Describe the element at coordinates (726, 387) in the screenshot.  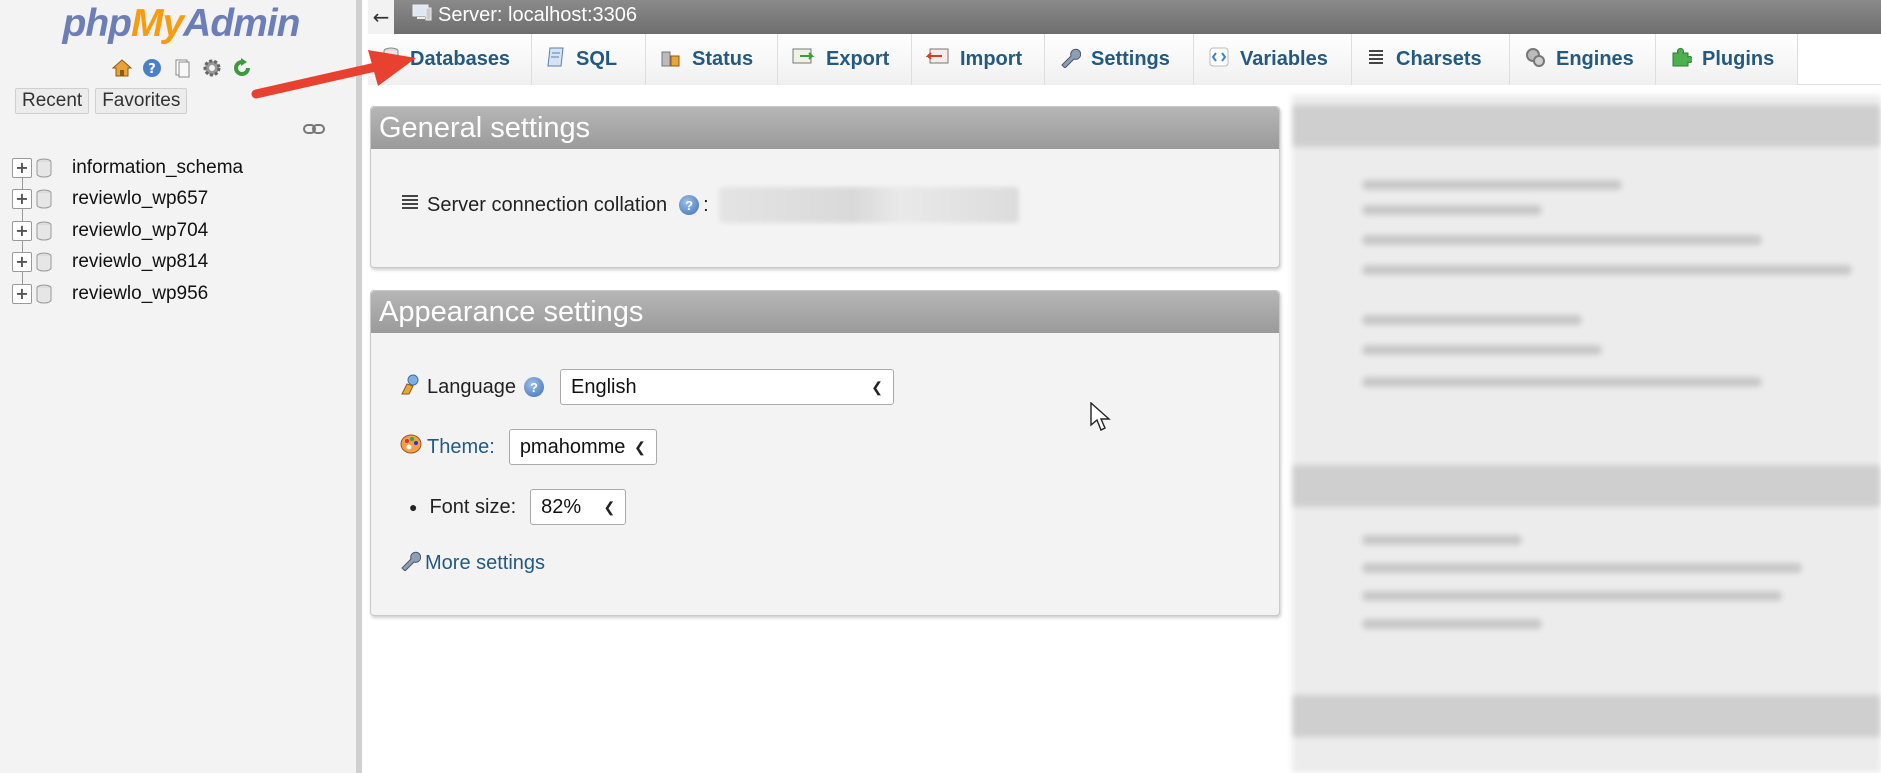
I see `language-select: English ❮` at that location.